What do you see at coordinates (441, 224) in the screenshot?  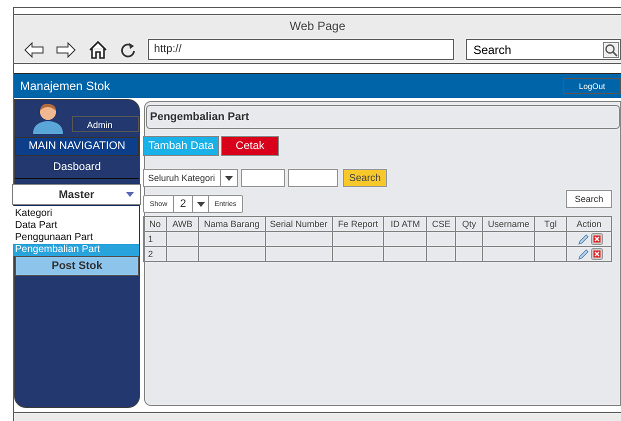 I see `column-header: CSE` at bounding box center [441, 224].